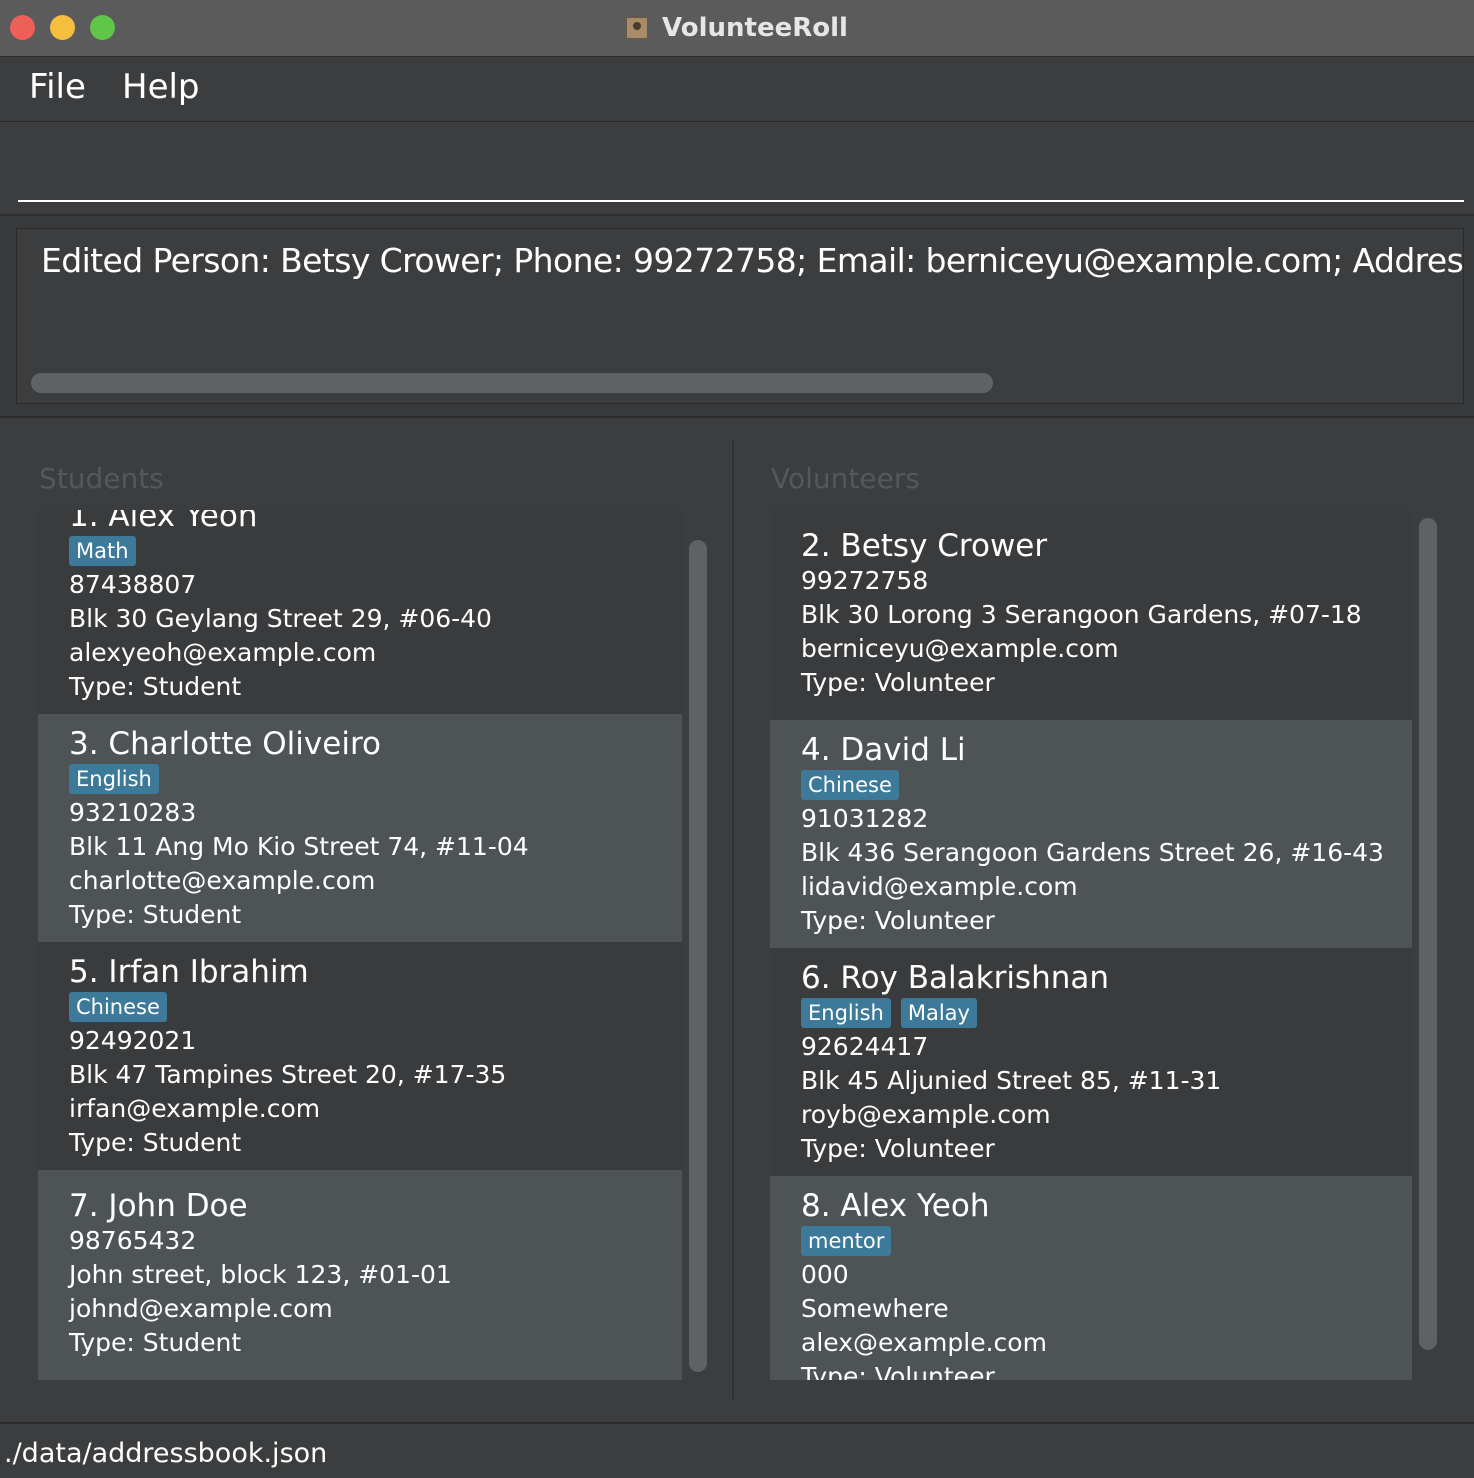 This screenshot has height=1478, width=1474. Describe the element at coordinates (163, 522) in the screenshot. I see `person-name: 1. Alex Yeoh` at that location.